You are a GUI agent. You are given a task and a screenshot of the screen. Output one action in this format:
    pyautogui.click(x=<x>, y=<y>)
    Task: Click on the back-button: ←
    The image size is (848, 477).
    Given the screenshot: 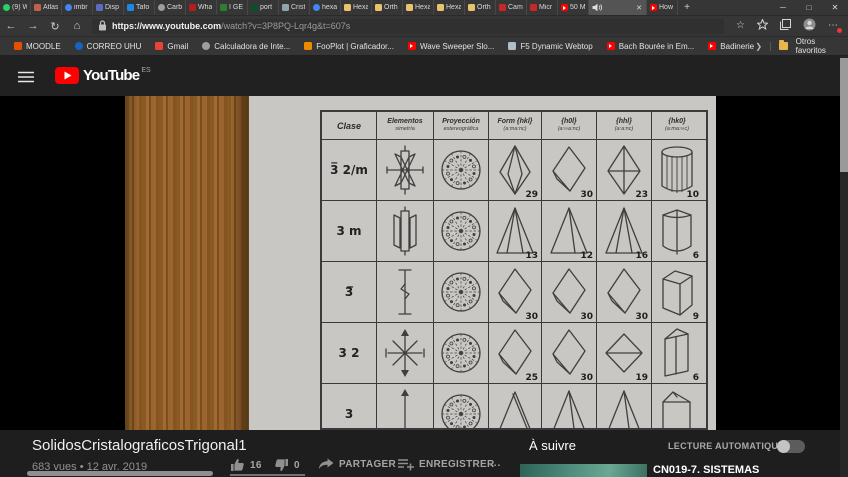 What is the action you would take?
    pyautogui.click(x=11, y=26)
    